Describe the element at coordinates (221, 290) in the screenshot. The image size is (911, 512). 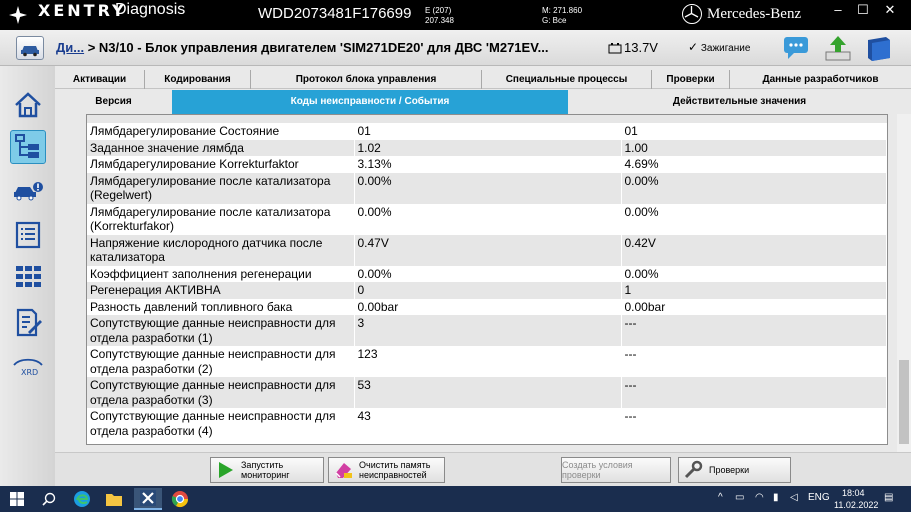
I see `parameter-name-cell: Регенерация АКТИВНА` at that location.